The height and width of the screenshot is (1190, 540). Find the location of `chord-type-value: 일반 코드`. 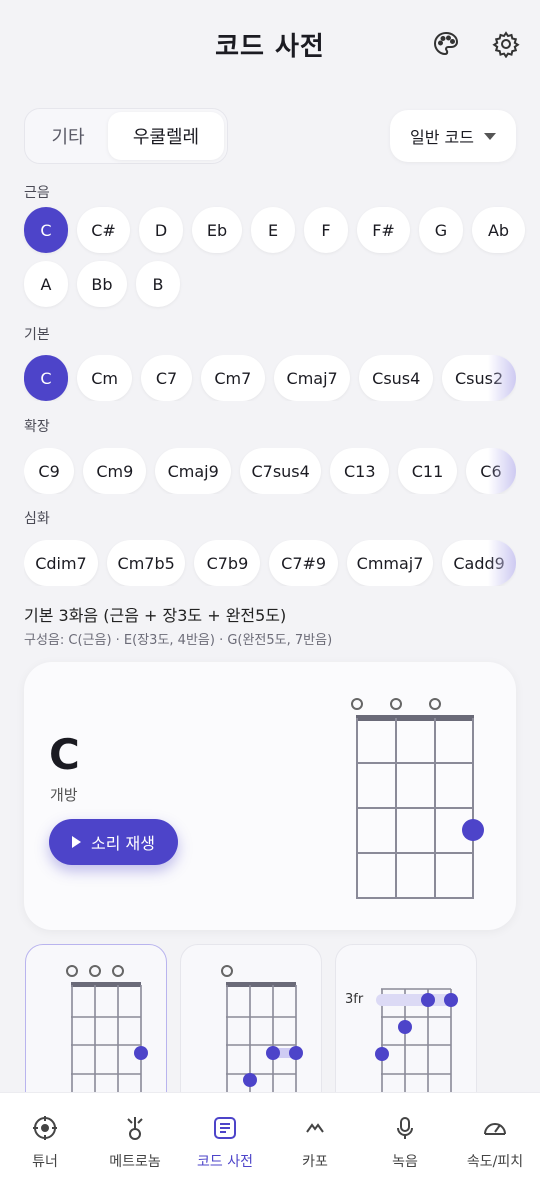

chord-type-value: 일반 코드 is located at coordinates (442, 137).